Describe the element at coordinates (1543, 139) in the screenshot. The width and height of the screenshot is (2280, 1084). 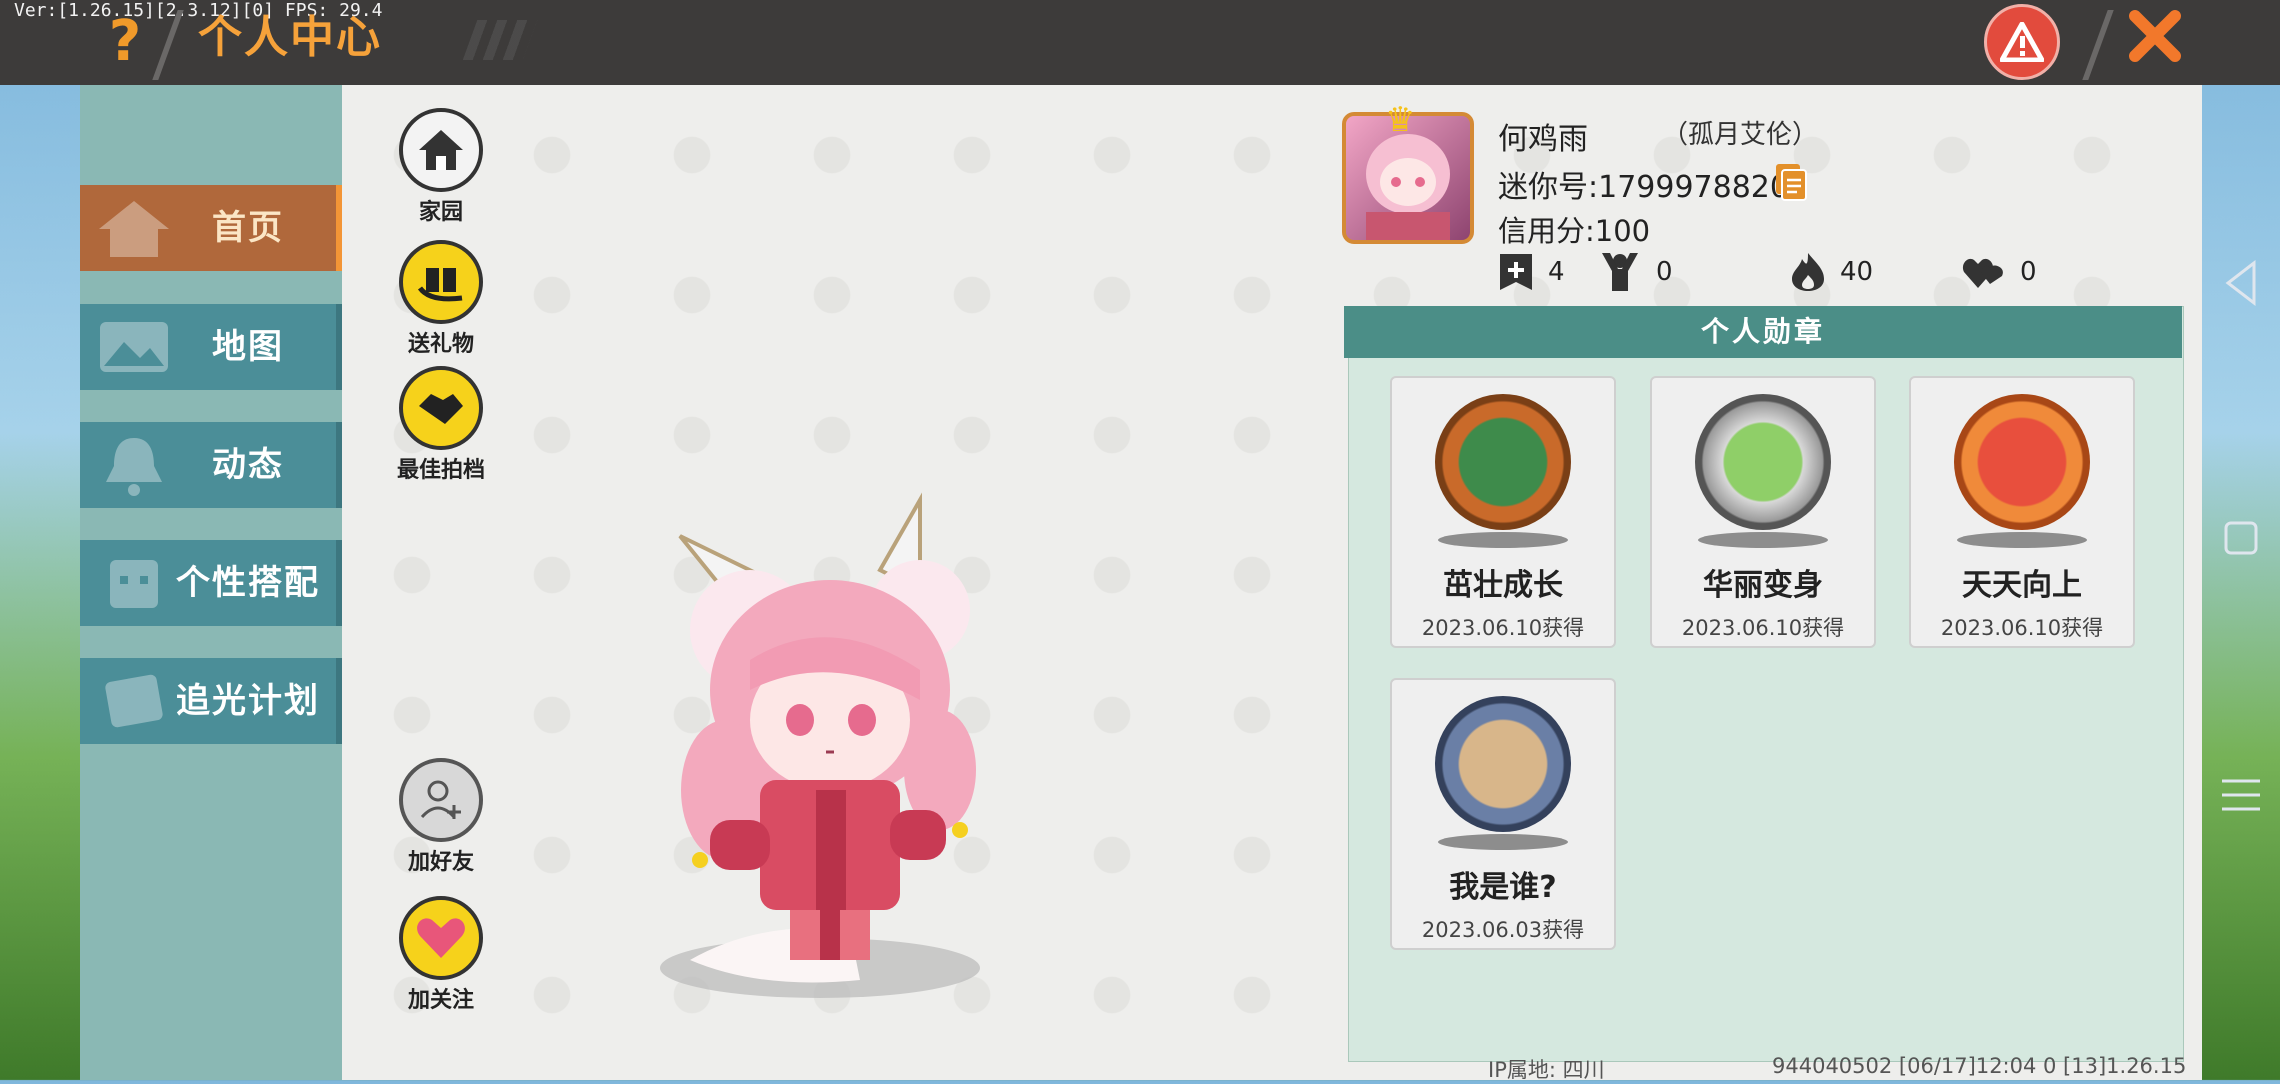
I see `player-name: 何鸡雨` at that location.